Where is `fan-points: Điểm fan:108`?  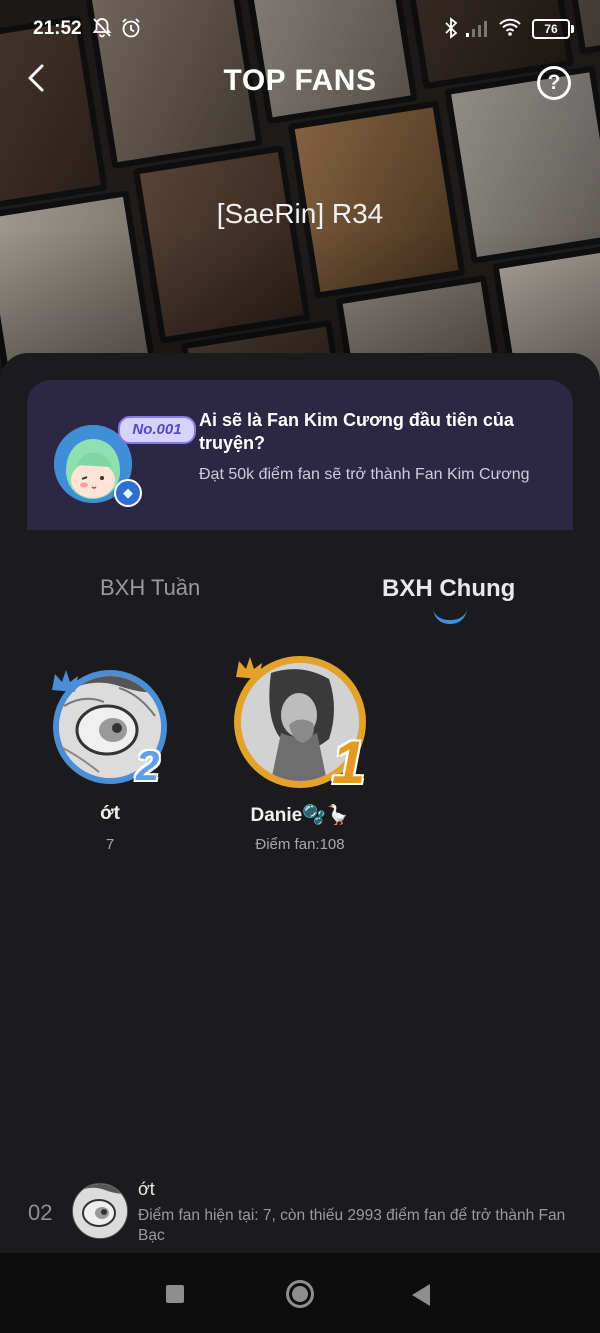 fan-points: Điểm fan:108 is located at coordinates (300, 844).